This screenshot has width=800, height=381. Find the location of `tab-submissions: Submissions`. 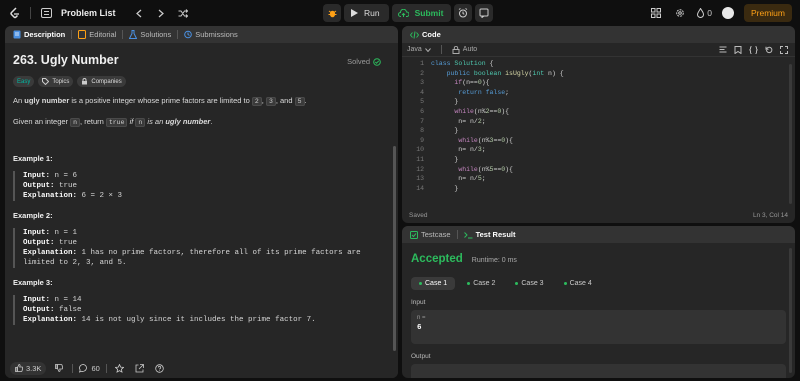

tab-submissions: Submissions is located at coordinates (211, 34).